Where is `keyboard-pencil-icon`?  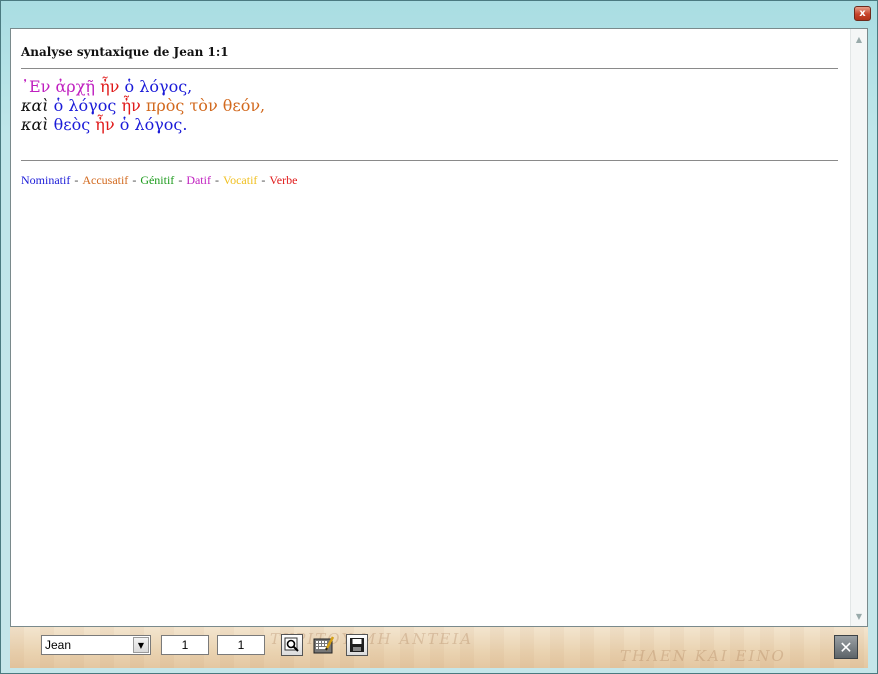 keyboard-pencil-icon is located at coordinates (324, 645).